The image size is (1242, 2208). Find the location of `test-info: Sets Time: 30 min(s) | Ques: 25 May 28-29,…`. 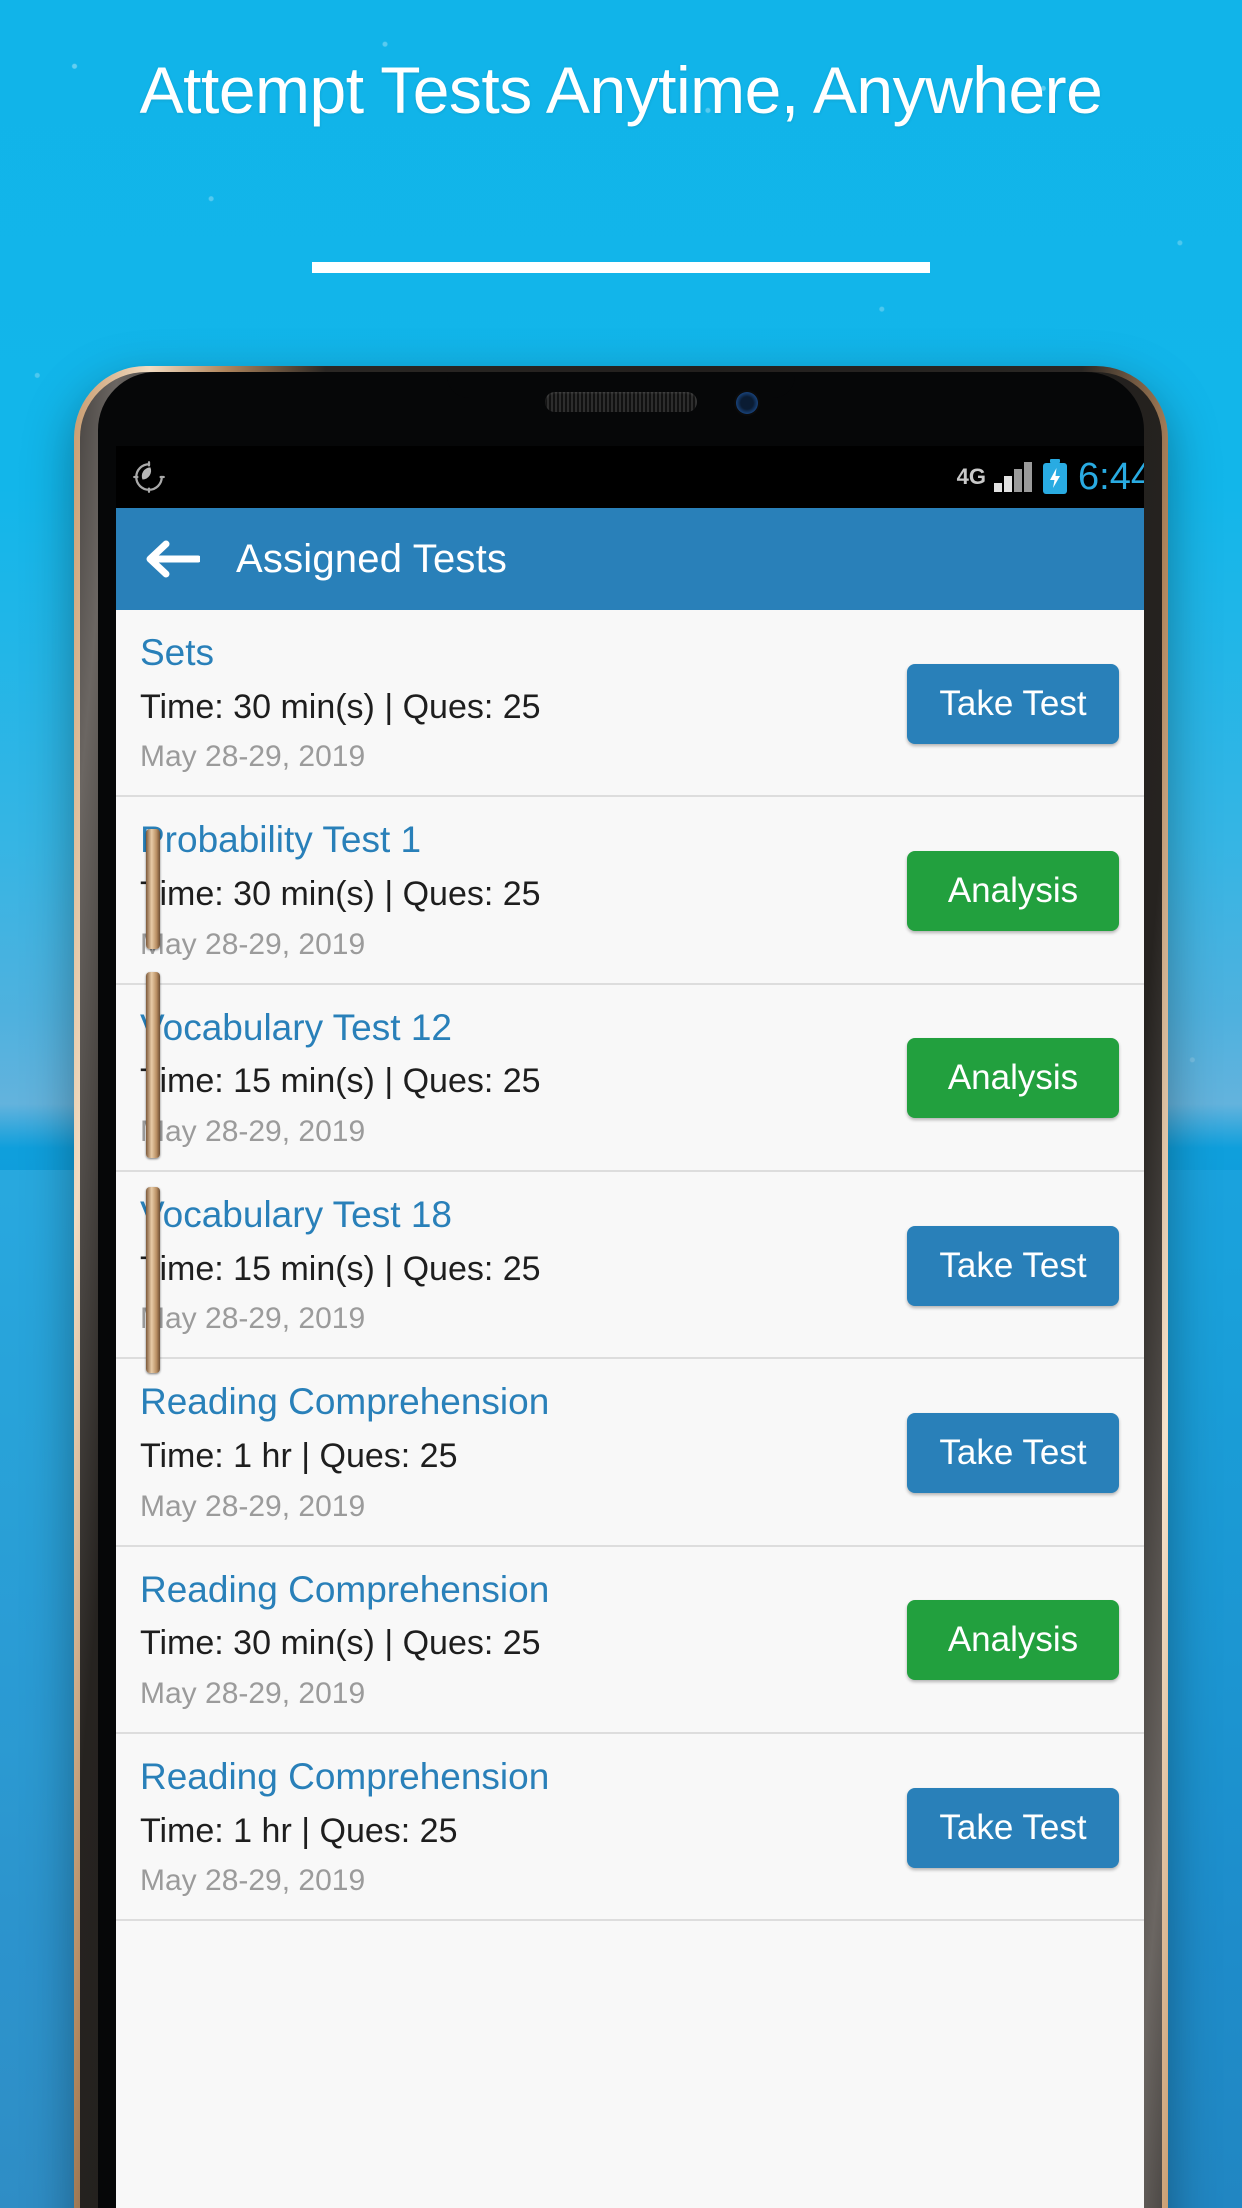

test-info: Sets Time: 30 min(s) | Ques: 25 May 28-29,… is located at coordinates (507, 703).